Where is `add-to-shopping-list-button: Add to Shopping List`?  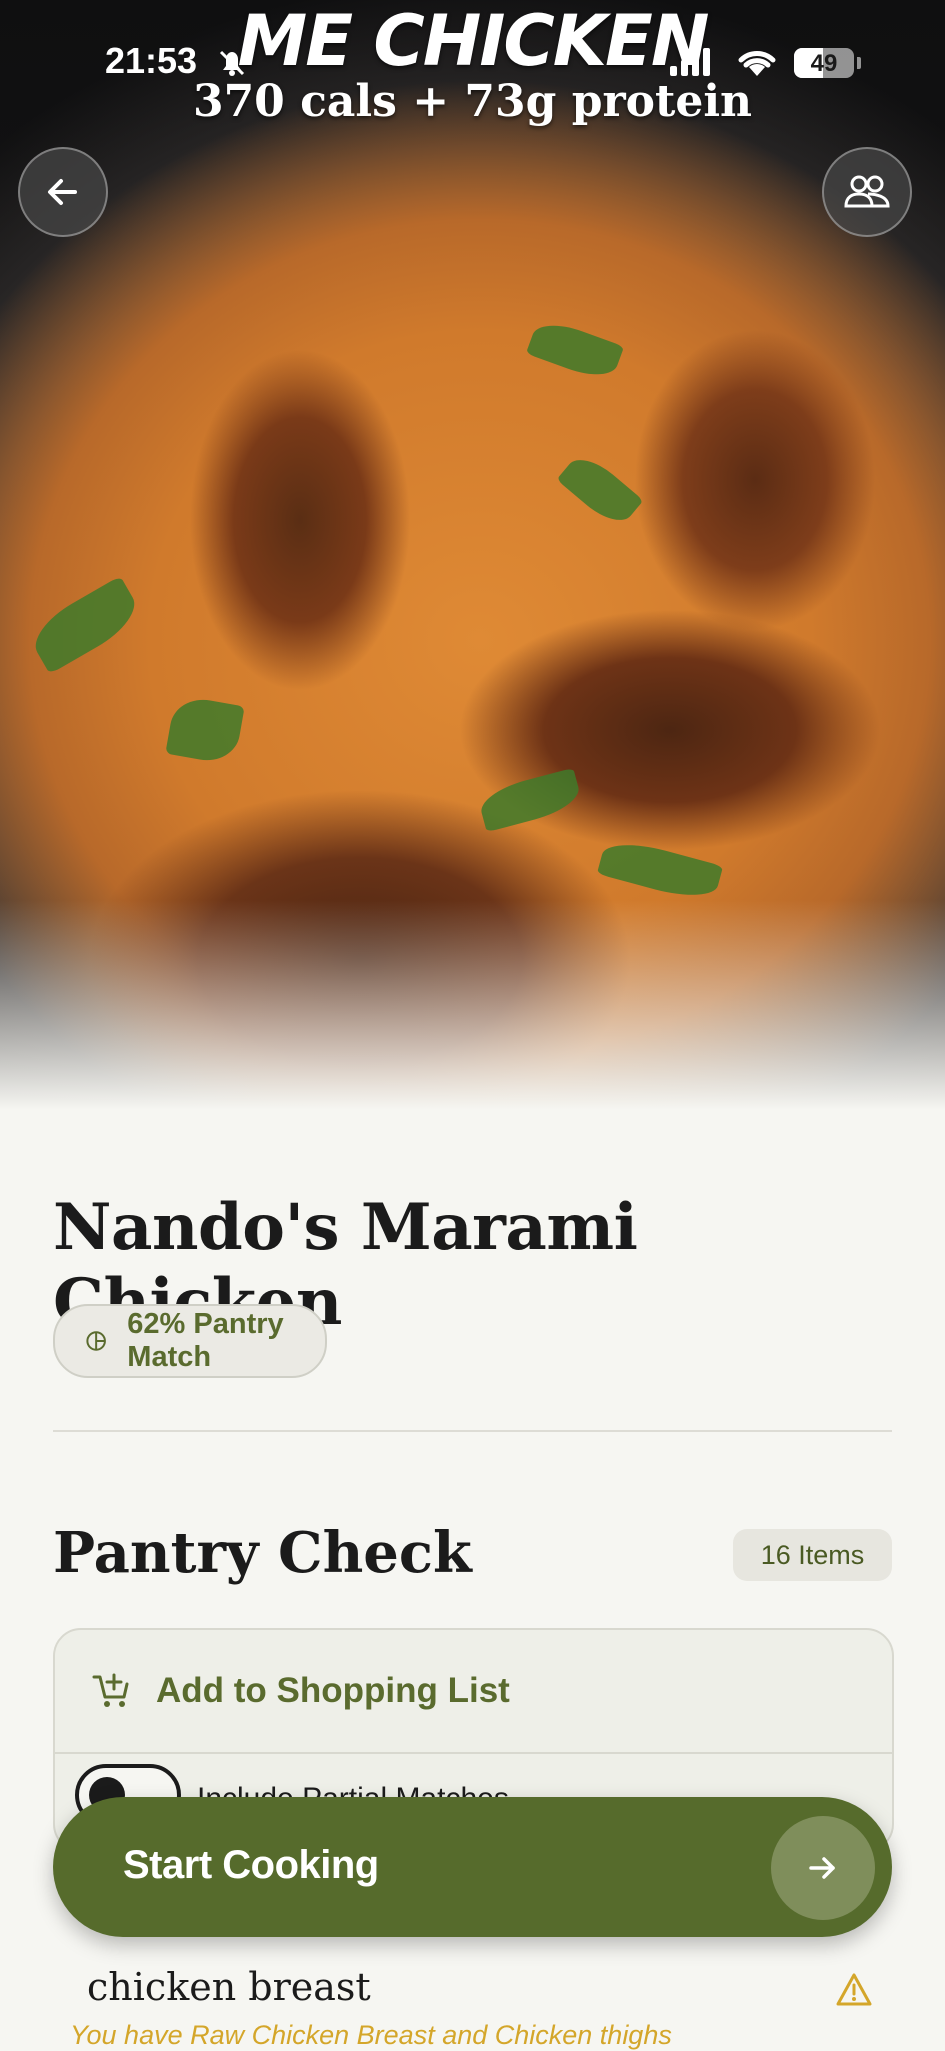 add-to-shopping-list-button: Add to Shopping List is located at coordinates (473, 1691).